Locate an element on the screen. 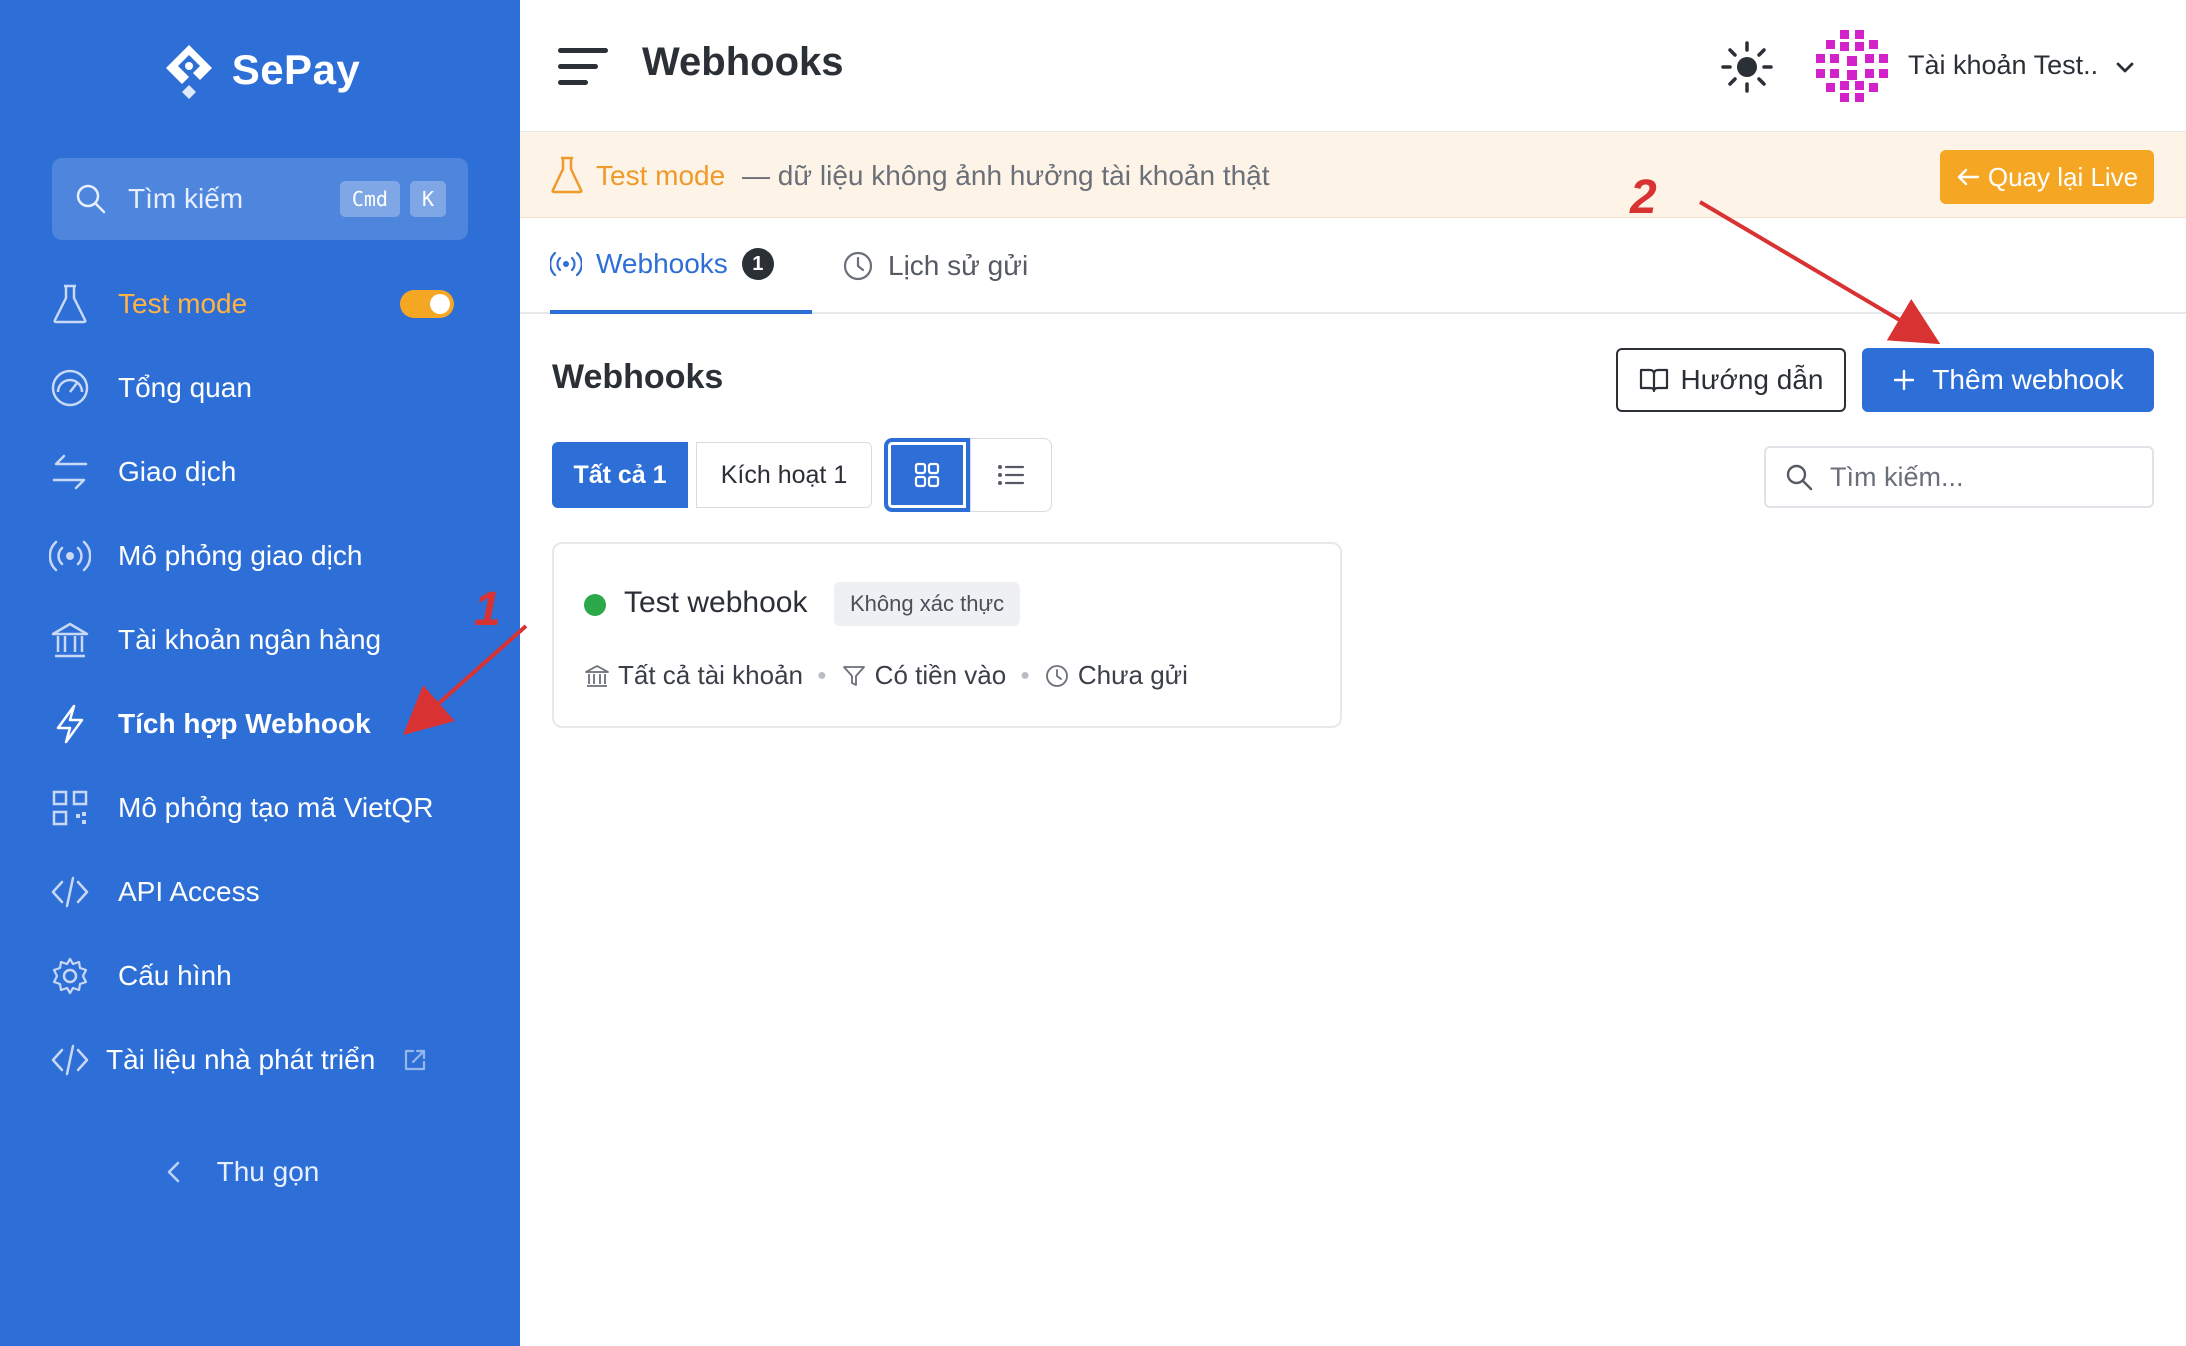 This screenshot has height=1346, width=2186. chevron-down-icon is located at coordinates (2125, 67).